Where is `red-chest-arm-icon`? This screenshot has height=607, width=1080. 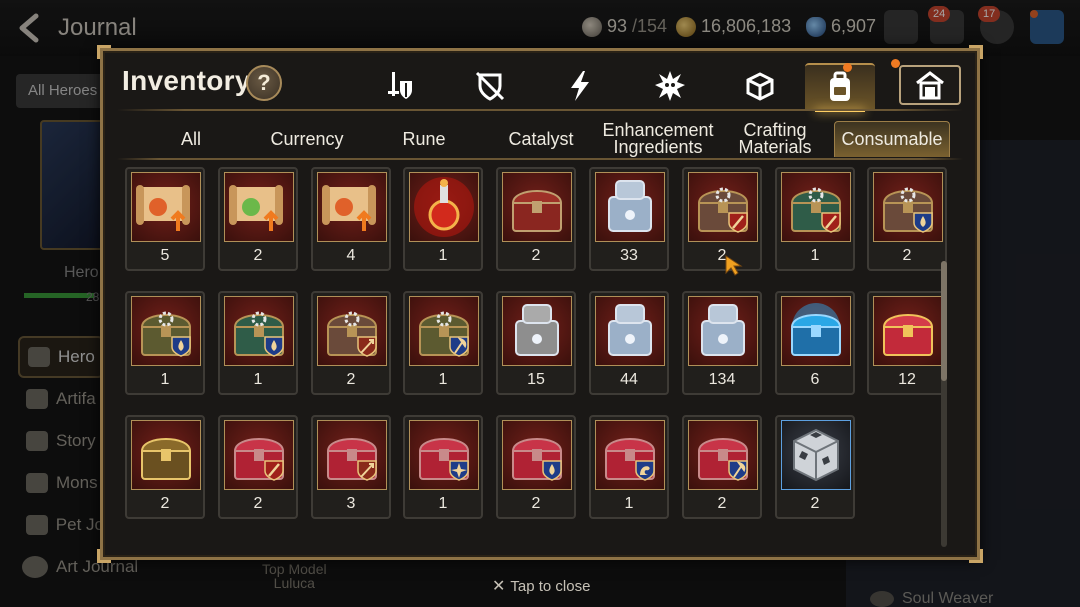 red-chest-arm-icon is located at coordinates (630, 455).